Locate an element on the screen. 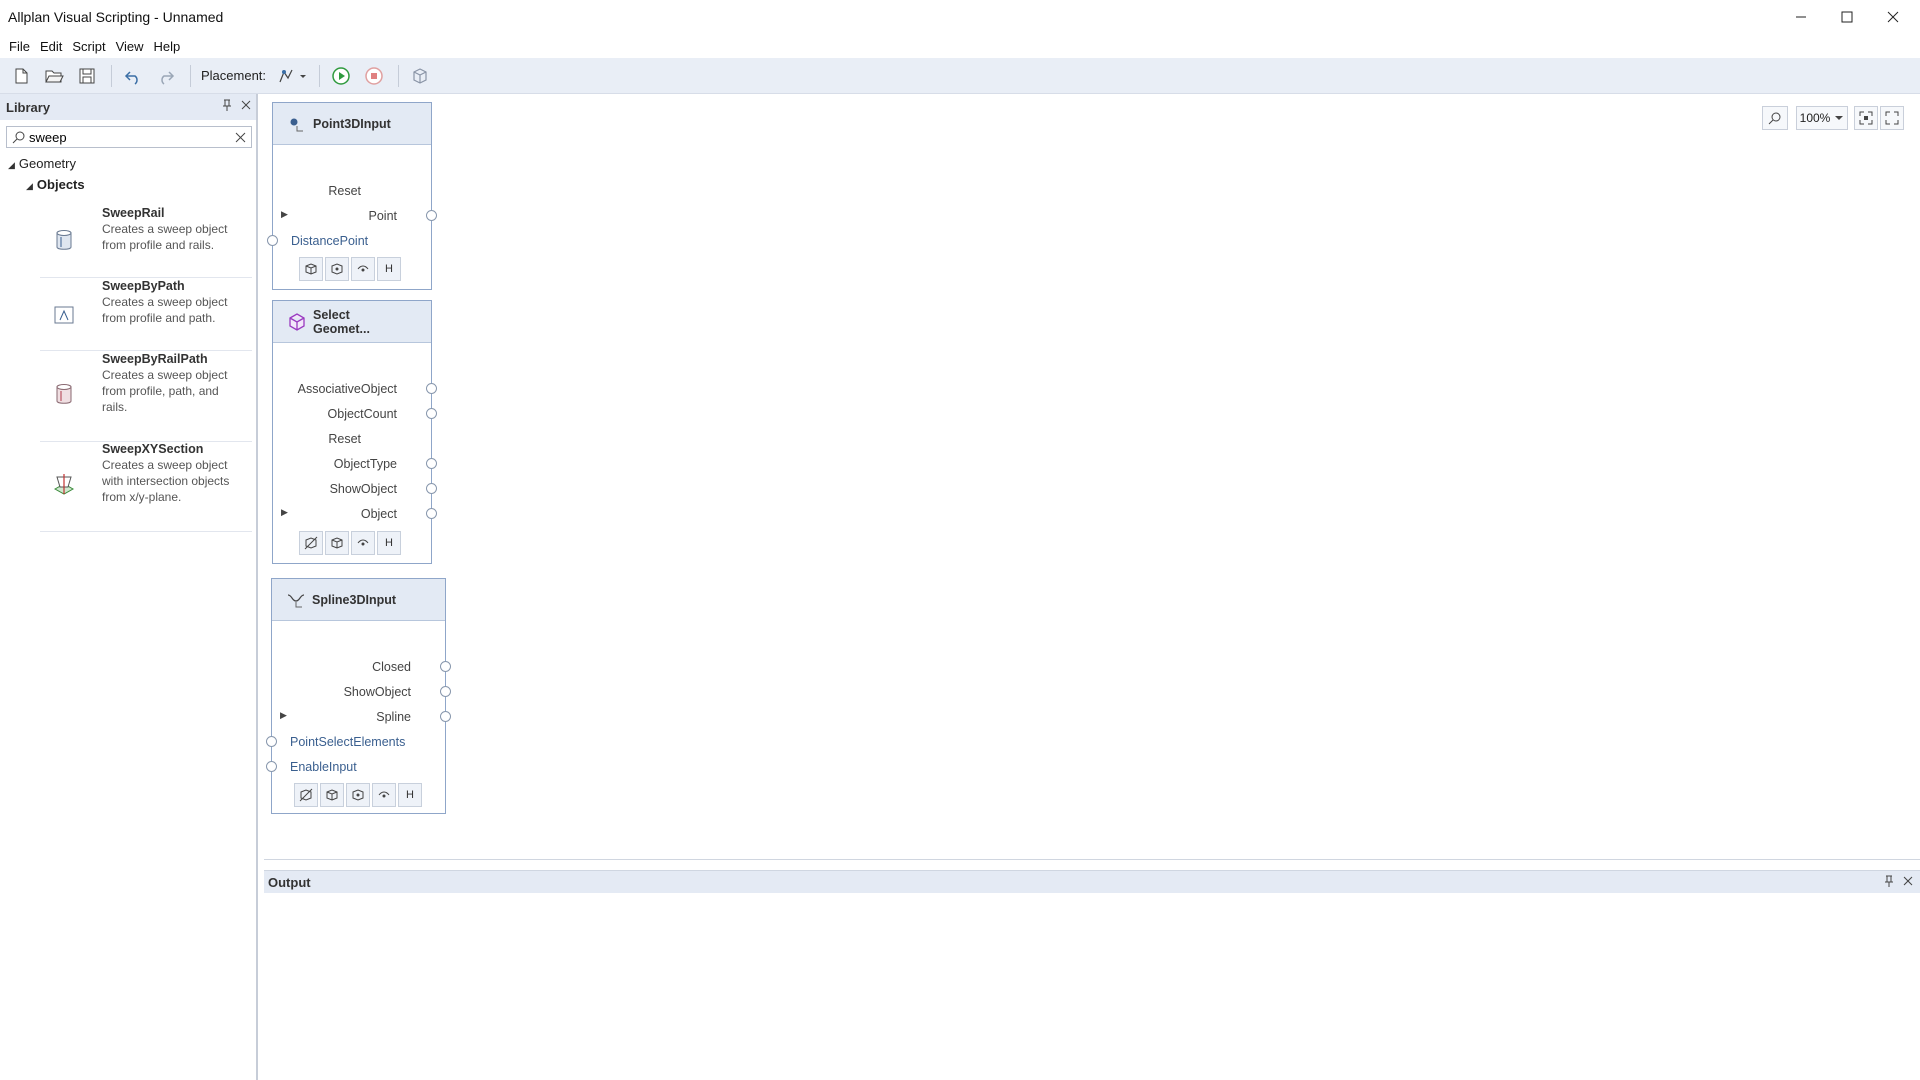 The height and width of the screenshot is (1080, 1920). port-label: DistancePoint is located at coordinates (330, 241).